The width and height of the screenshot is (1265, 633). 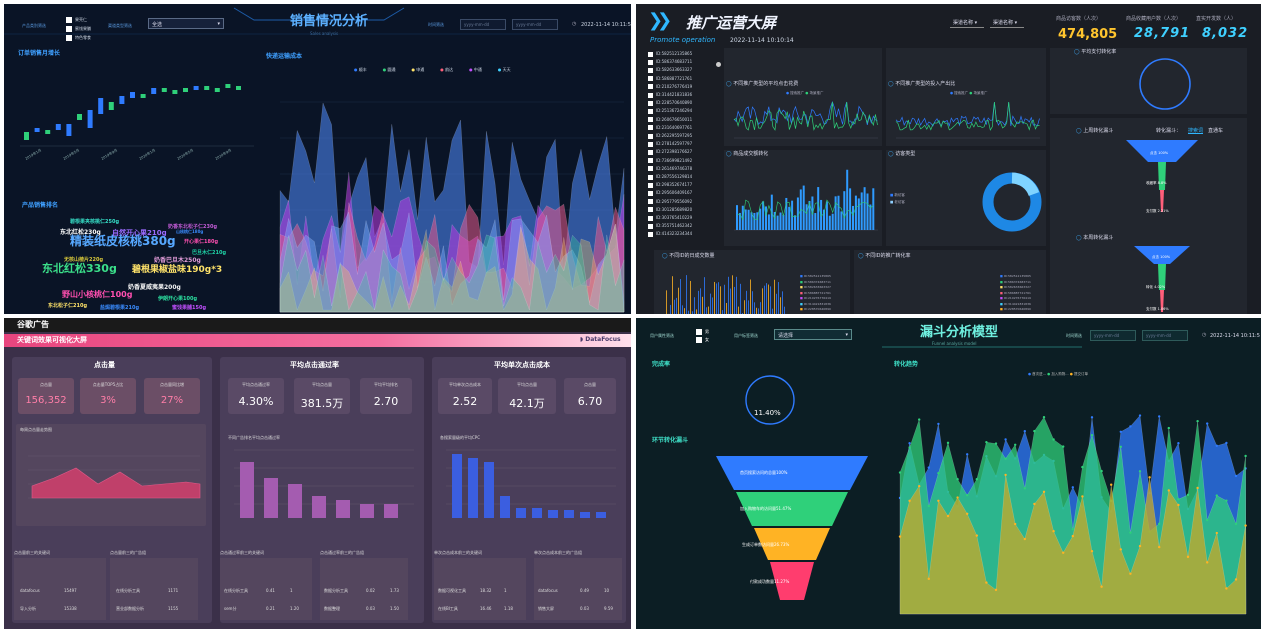 What do you see at coordinates (670, 234) in the screenshot?
I see `product-id-item: ID:414323234344` at bounding box center [670, 234].